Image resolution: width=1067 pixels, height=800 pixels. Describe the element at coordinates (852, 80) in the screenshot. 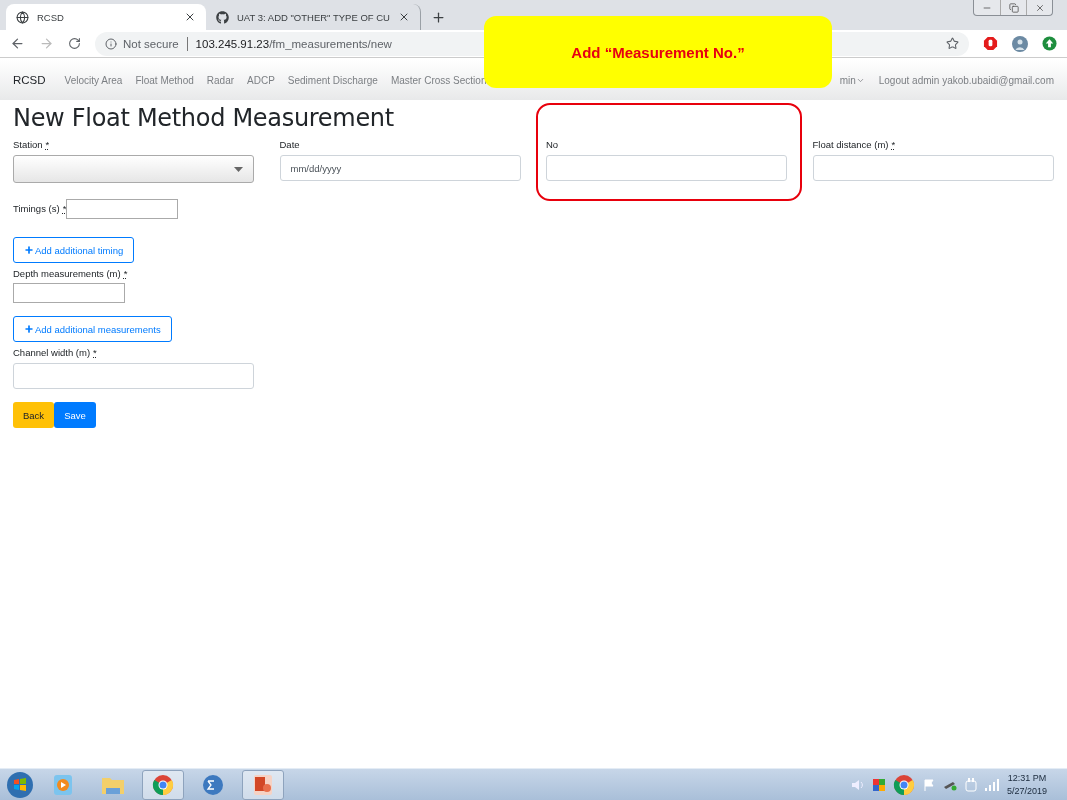

I see `user-menu: min` at that location.